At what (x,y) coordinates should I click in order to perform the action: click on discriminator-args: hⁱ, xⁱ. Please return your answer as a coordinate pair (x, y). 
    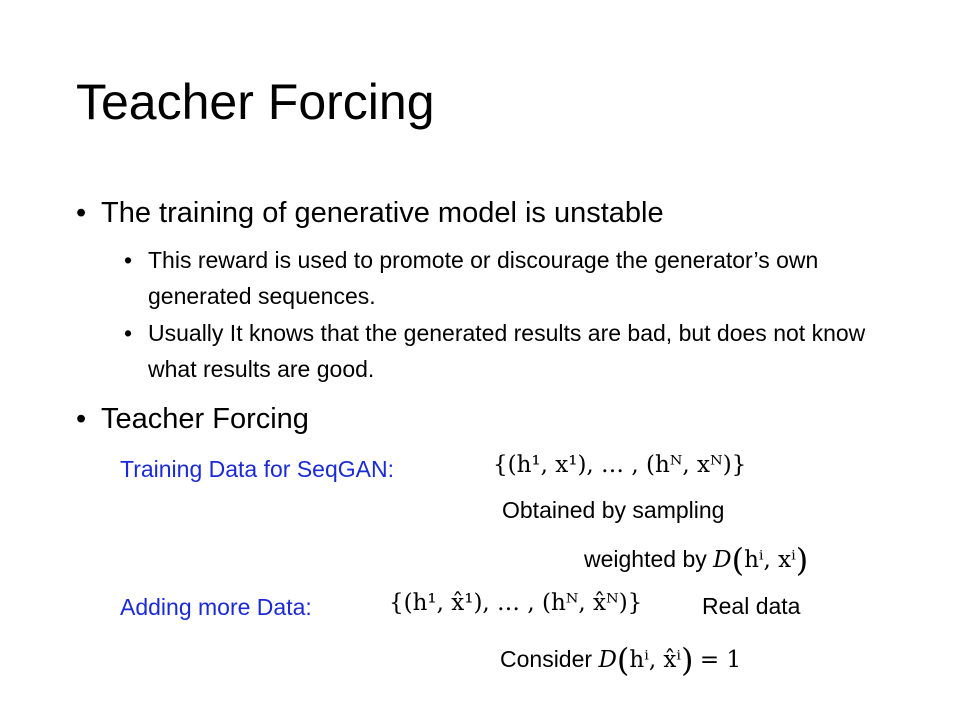
    Looking at the image, I should click on (770, 560).